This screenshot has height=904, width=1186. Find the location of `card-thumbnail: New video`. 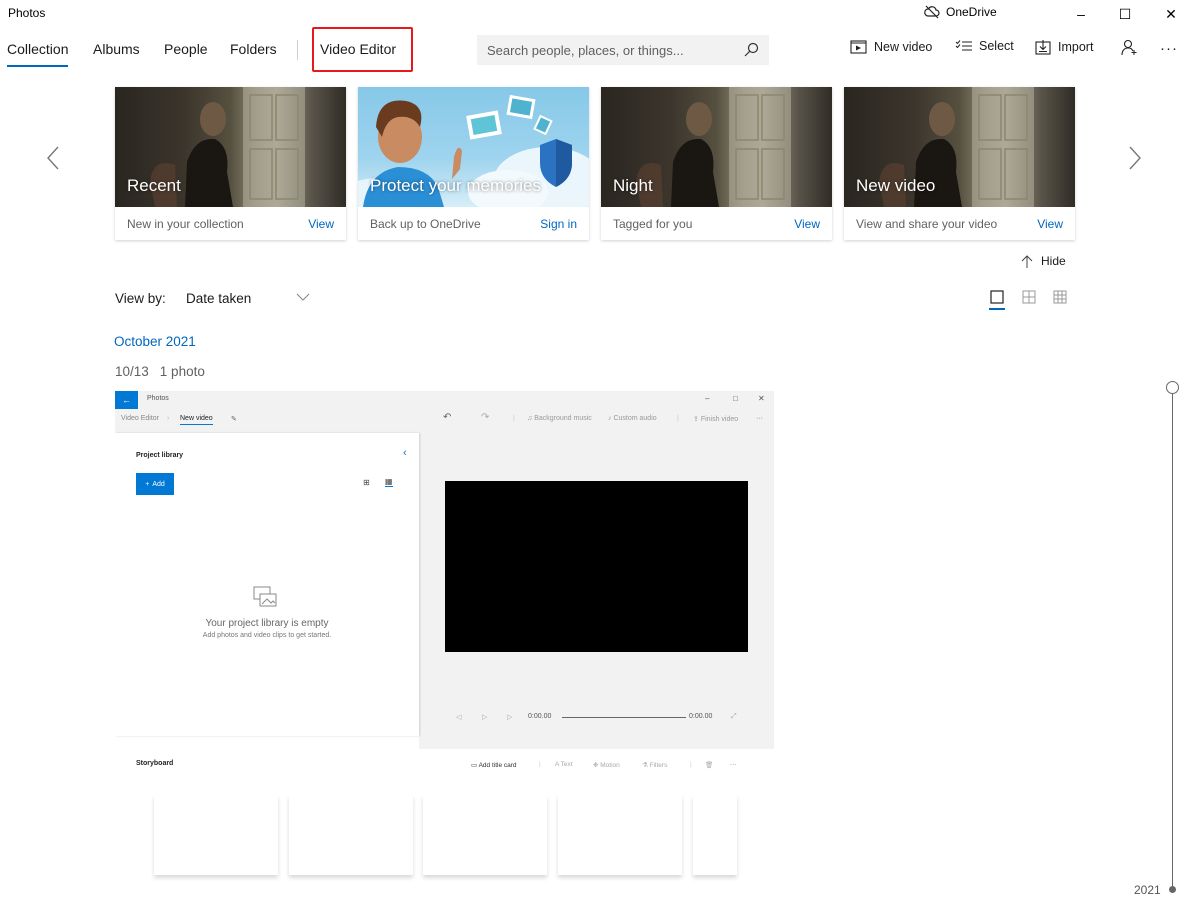

card-thumbnail: New video is located at coordinates (959, 147).